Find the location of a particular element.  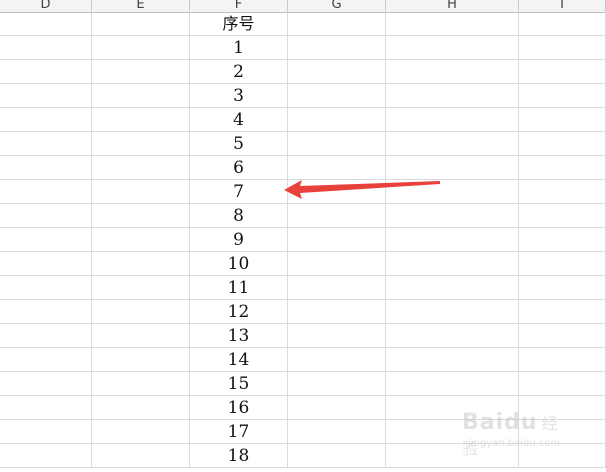

cell-serial-number: 7 is located at coordinates (239, 191).